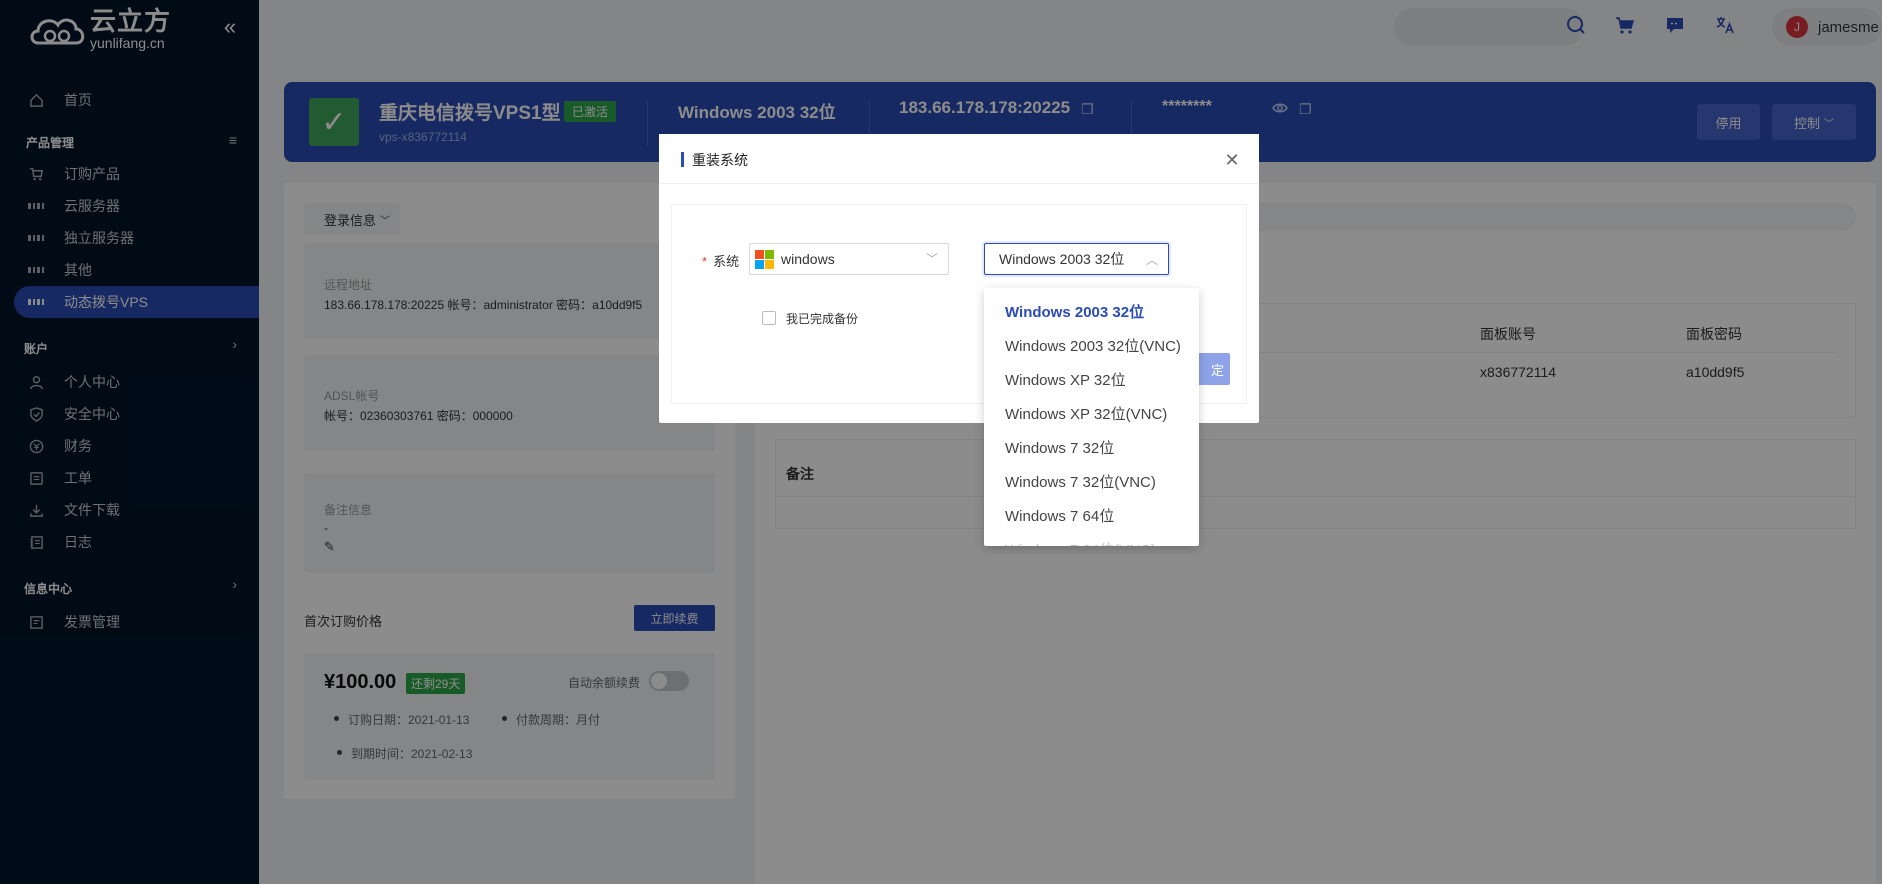 This screenshot has width=1882, height=884. I want to click on dropdown-option: Windows 2003 32位(VNC), so click(1100, 345).